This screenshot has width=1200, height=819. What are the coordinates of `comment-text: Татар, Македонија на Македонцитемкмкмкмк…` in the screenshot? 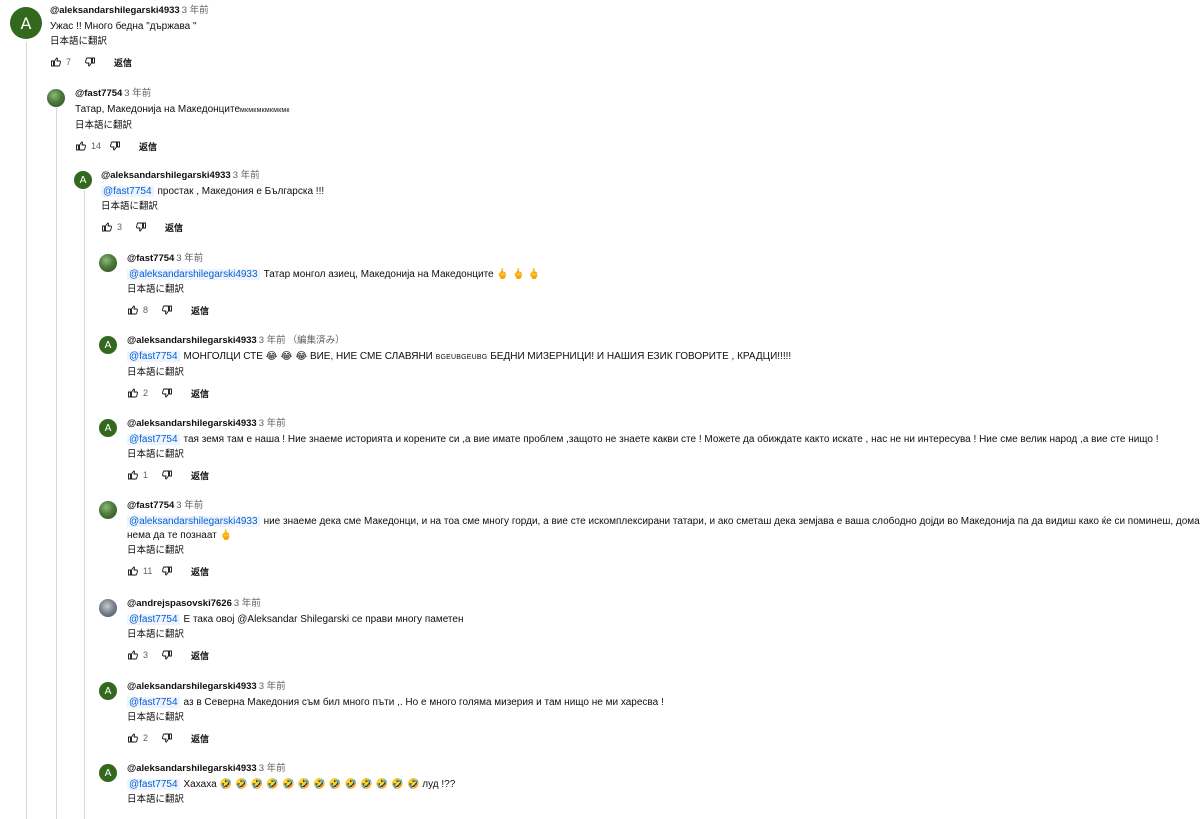 It's located at (182, 109).